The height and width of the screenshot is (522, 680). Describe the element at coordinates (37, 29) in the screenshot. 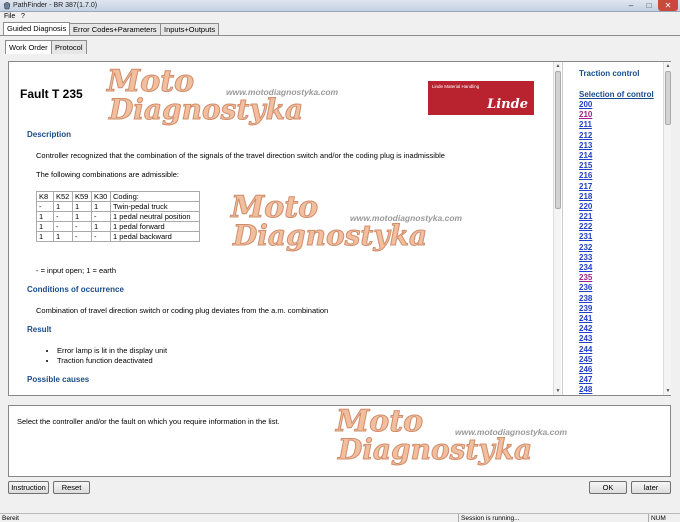

I see `tab-guided-diagnosis: Guided Diagnosis` at that location.